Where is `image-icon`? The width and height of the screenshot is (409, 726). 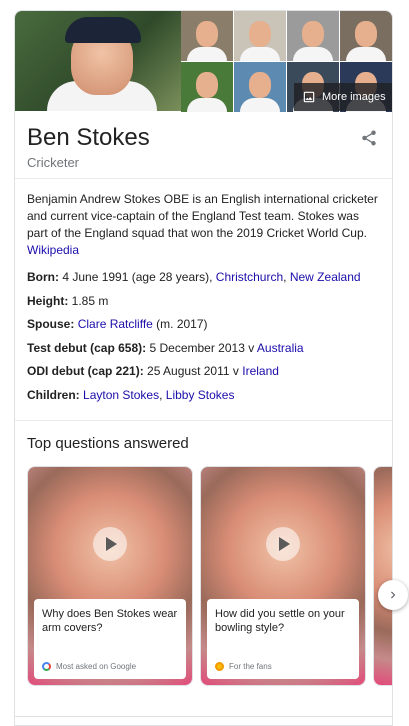
image-icon is located at coordinates (309, 97).